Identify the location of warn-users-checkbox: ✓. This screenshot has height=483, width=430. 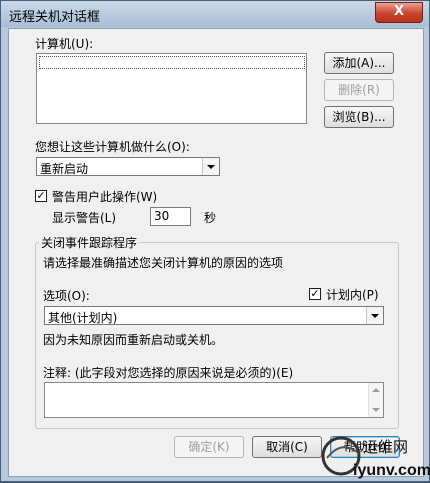
(41, 196).